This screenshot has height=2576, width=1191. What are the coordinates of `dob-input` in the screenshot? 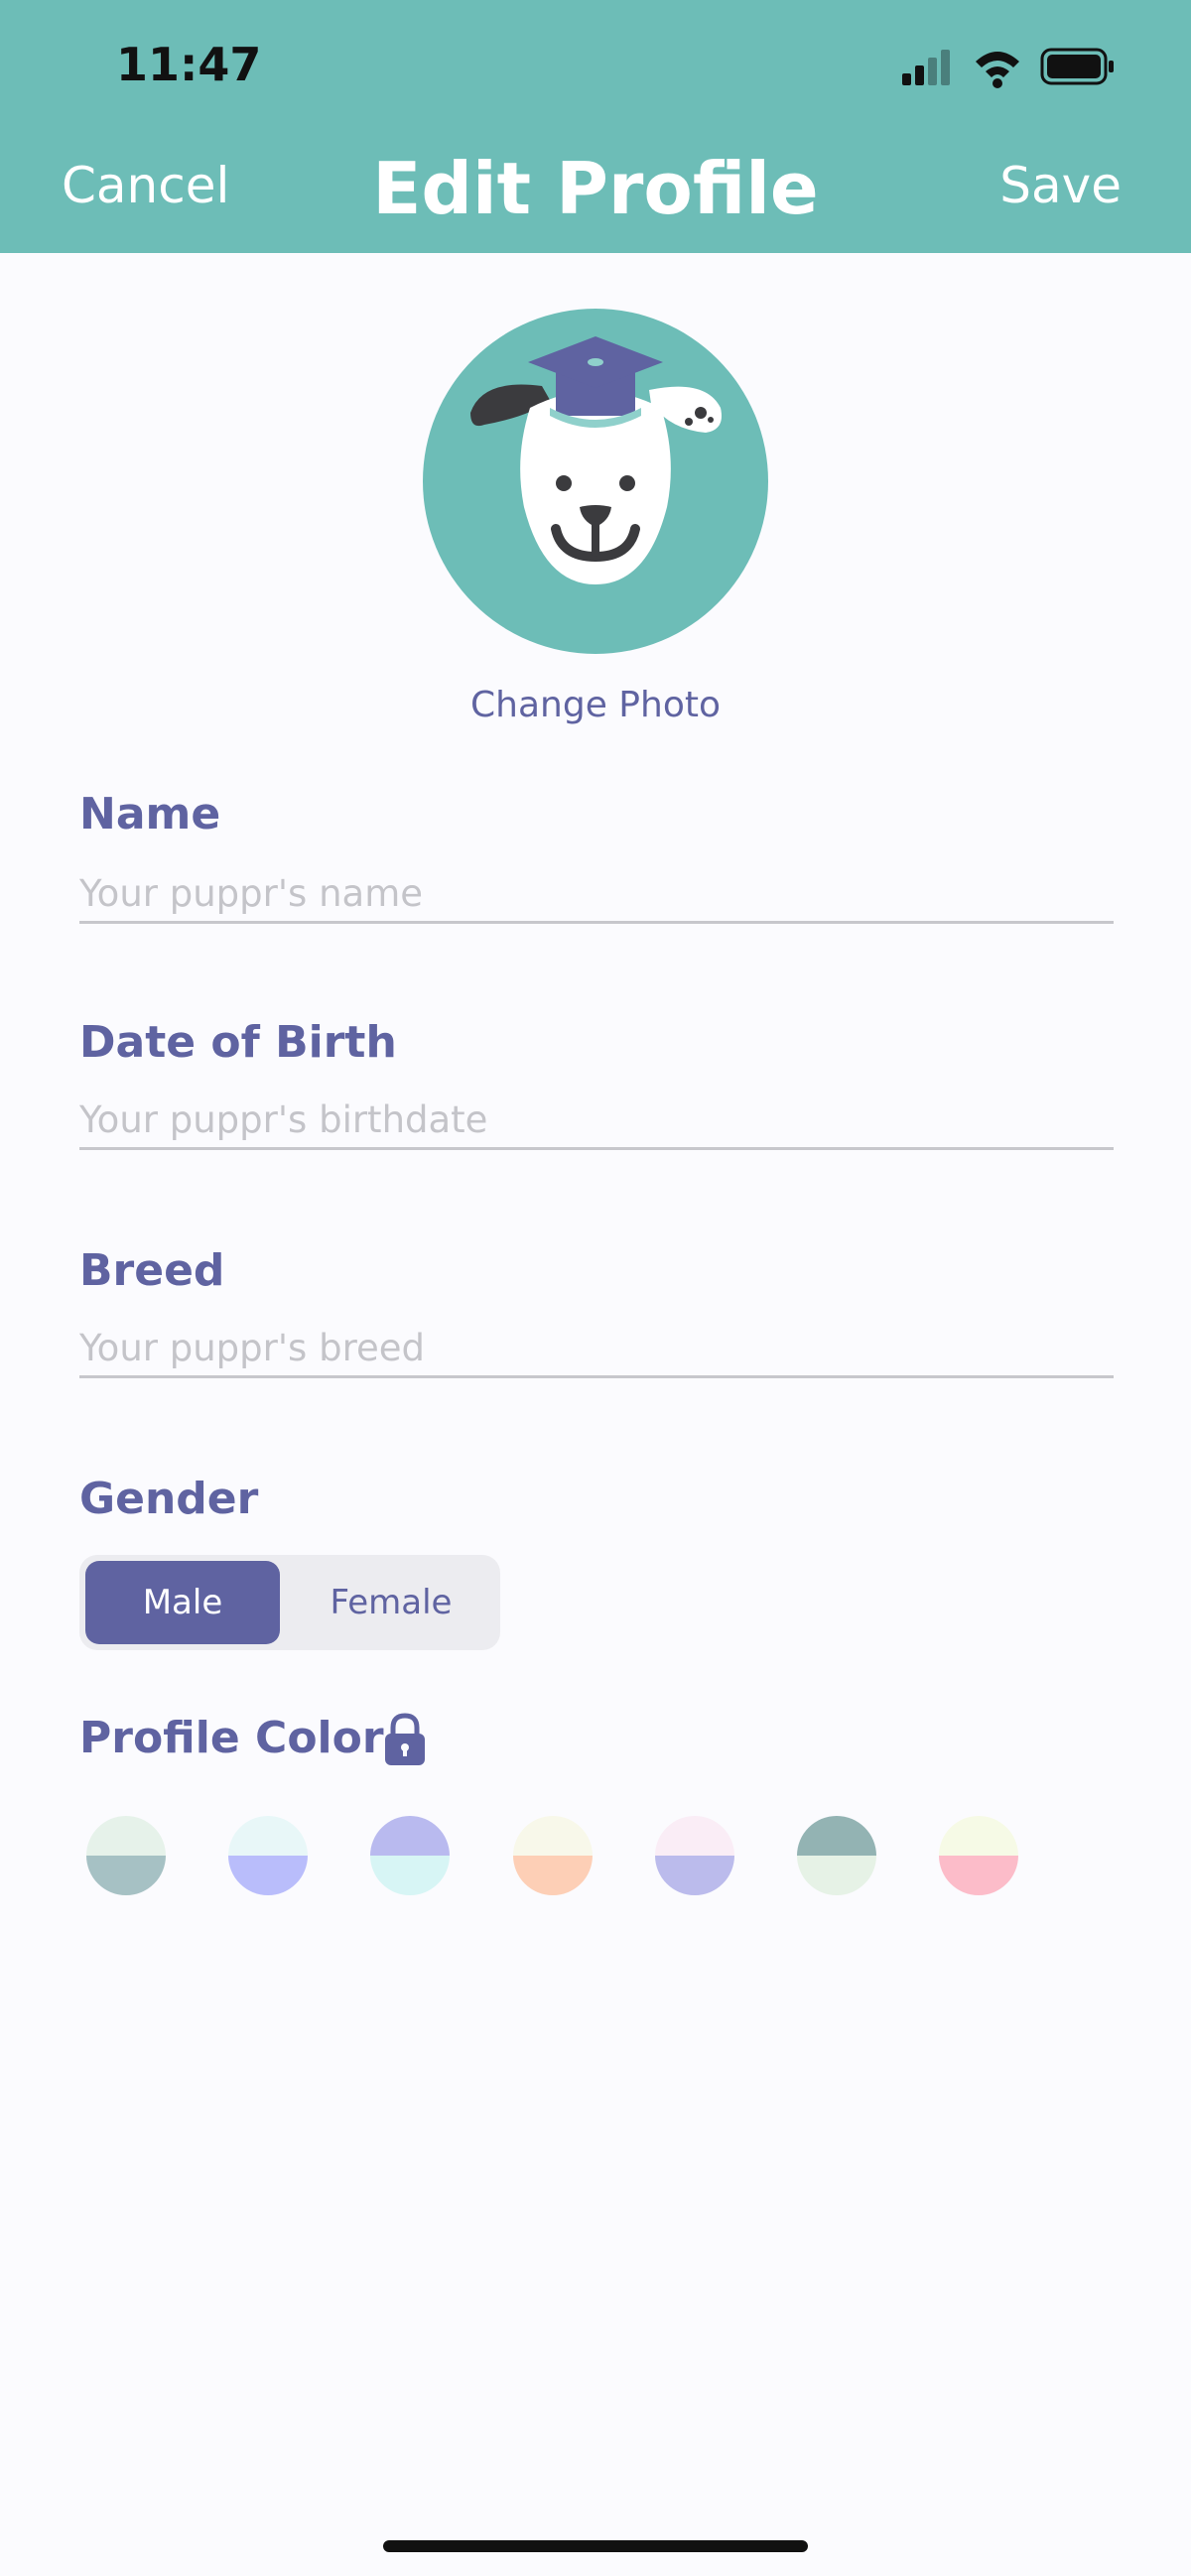 It's located at (597, 1121).